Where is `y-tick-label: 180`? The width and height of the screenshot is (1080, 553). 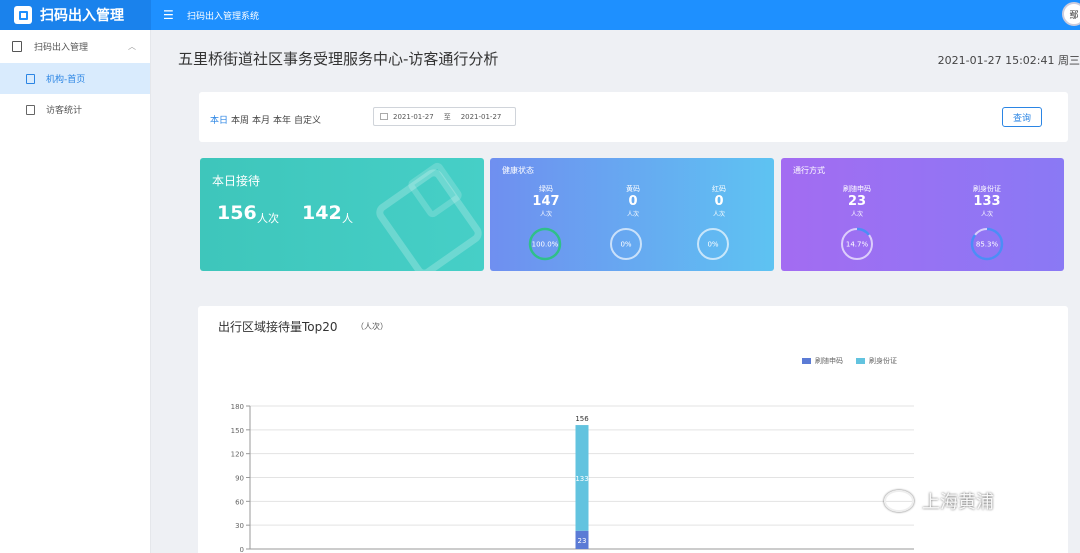
y-tick-label: 180 is located at coordinates (237, 407).